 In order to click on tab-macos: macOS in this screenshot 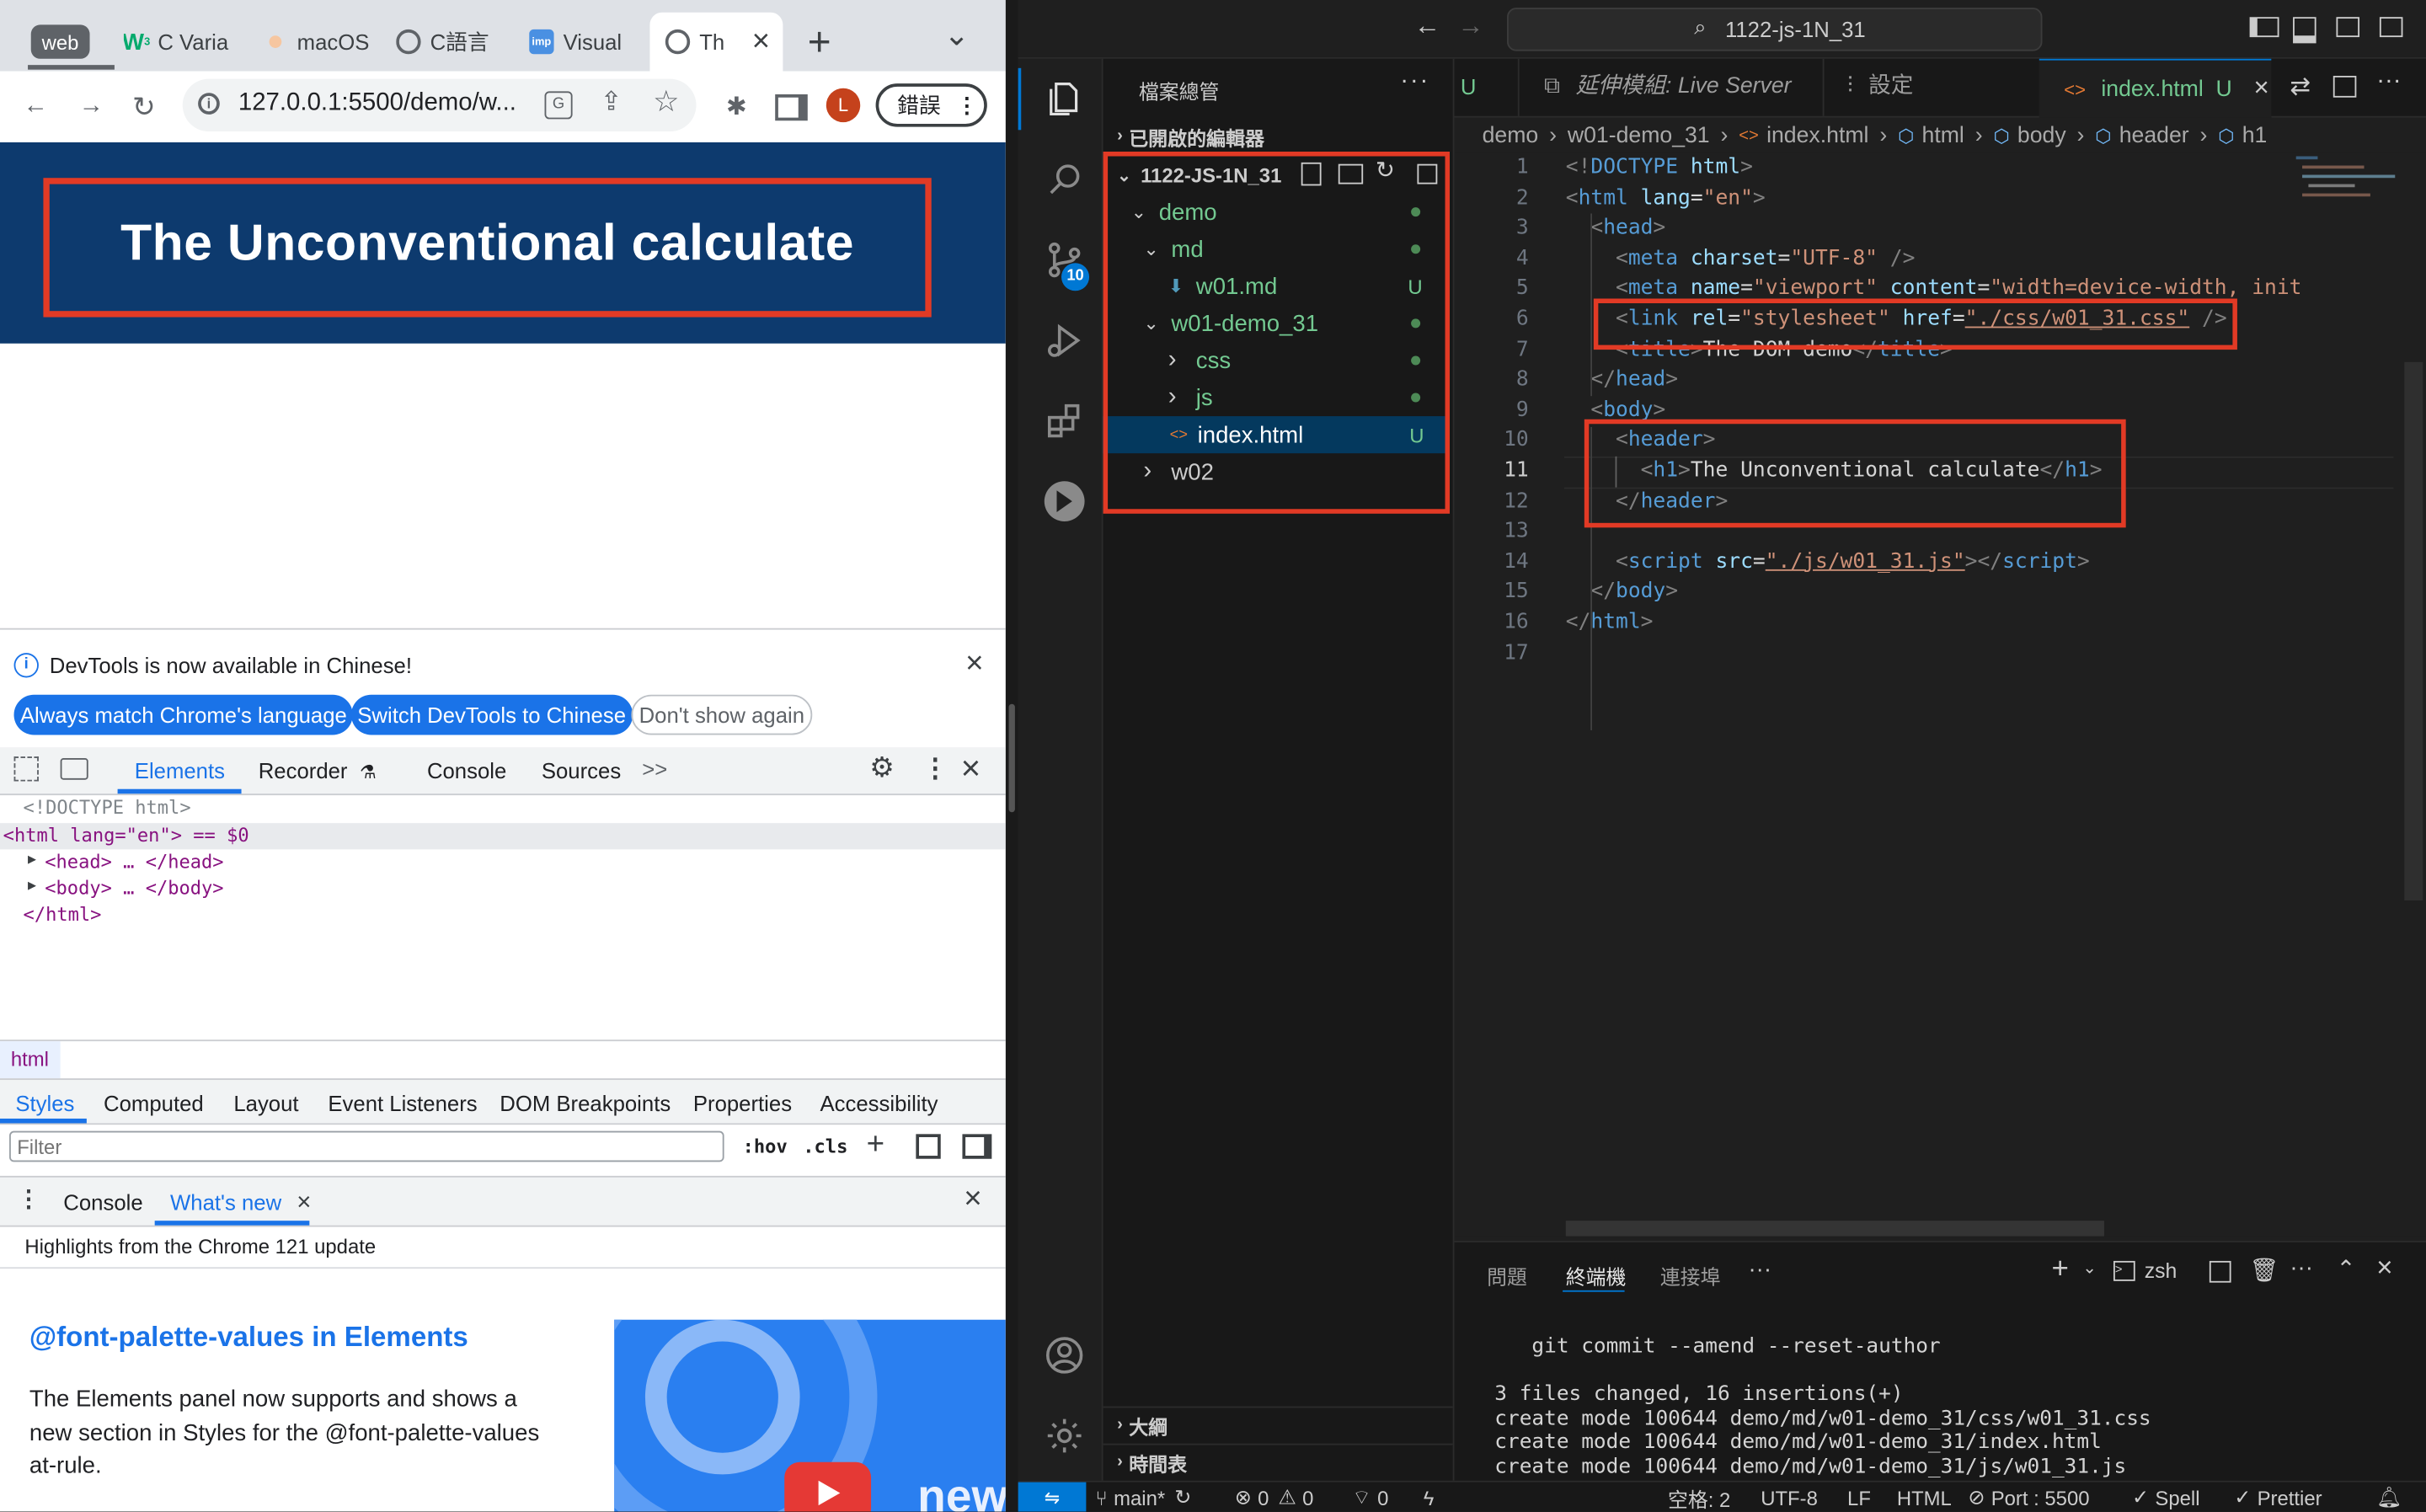, I will do `click(325, 42)`.